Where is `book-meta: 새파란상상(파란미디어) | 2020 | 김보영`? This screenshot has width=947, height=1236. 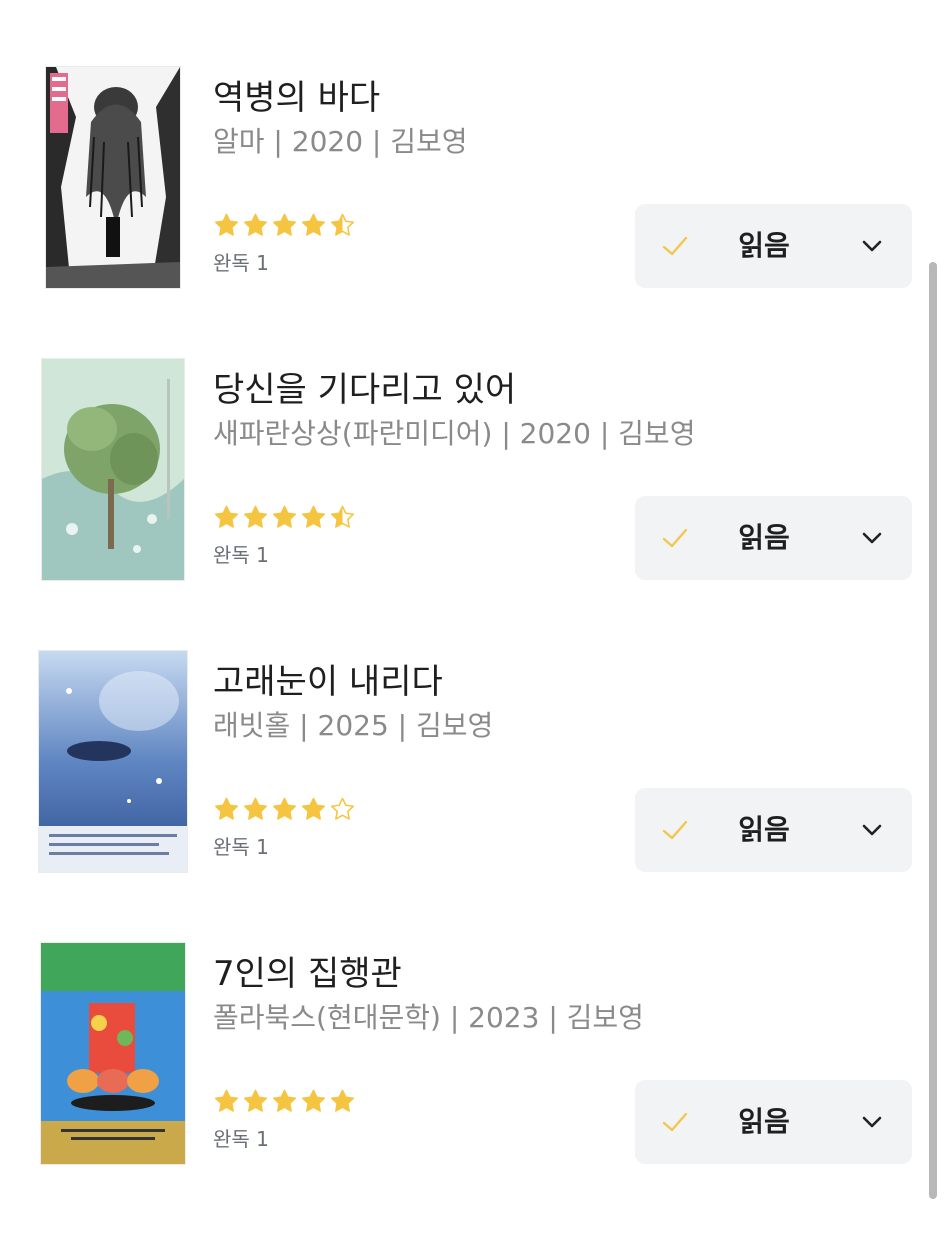
book-meta: 새파란상상(파란미디어) | 2020 | 김보영 is located at coordinates (454, 433).